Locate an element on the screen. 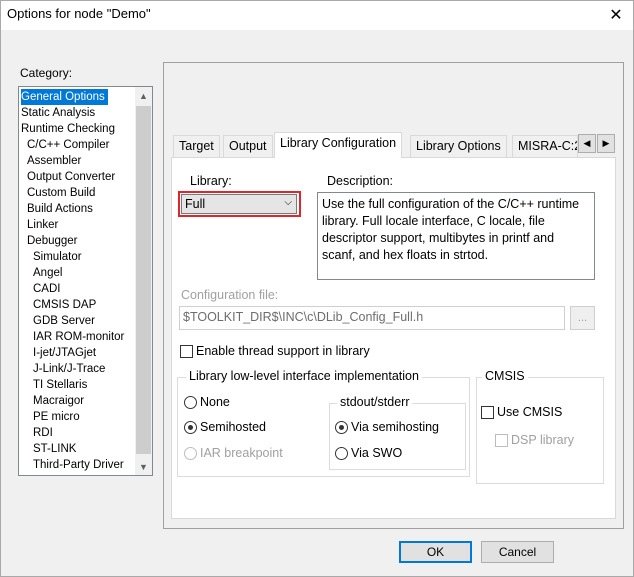 This screenshot has width=634, height=577. radio-via-semihosting-label: Via semihosting is located at coordinates (395, 427).